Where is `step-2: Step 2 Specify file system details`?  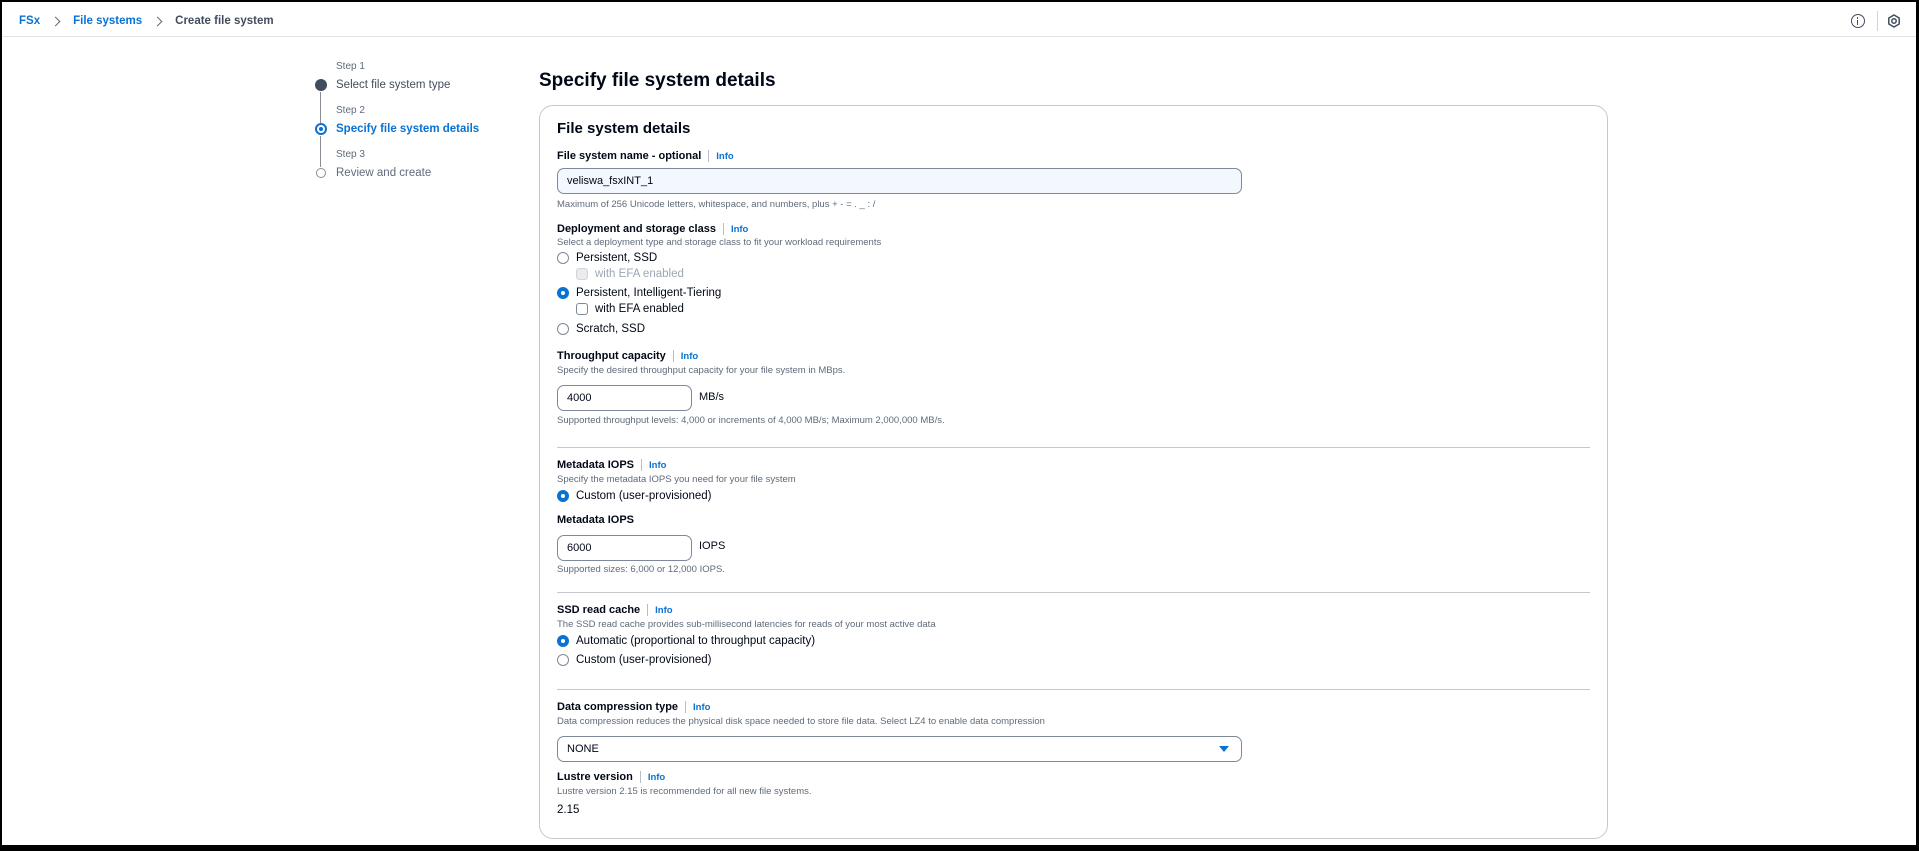 step-2: Step 2 Specify file system details is located at coordinates (414, 127).